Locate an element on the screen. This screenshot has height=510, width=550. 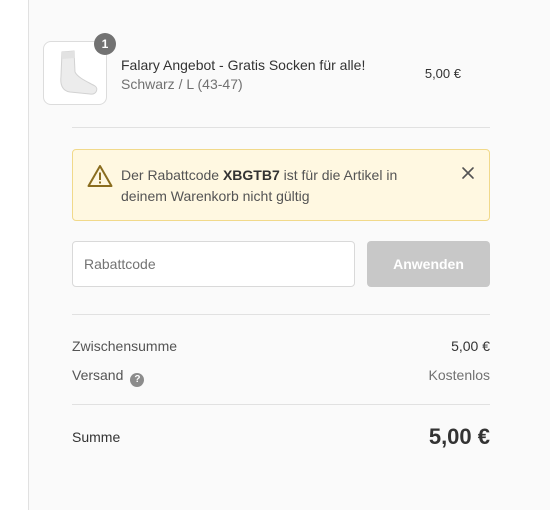
help-icon: ? is located at coordinates (137, 380).